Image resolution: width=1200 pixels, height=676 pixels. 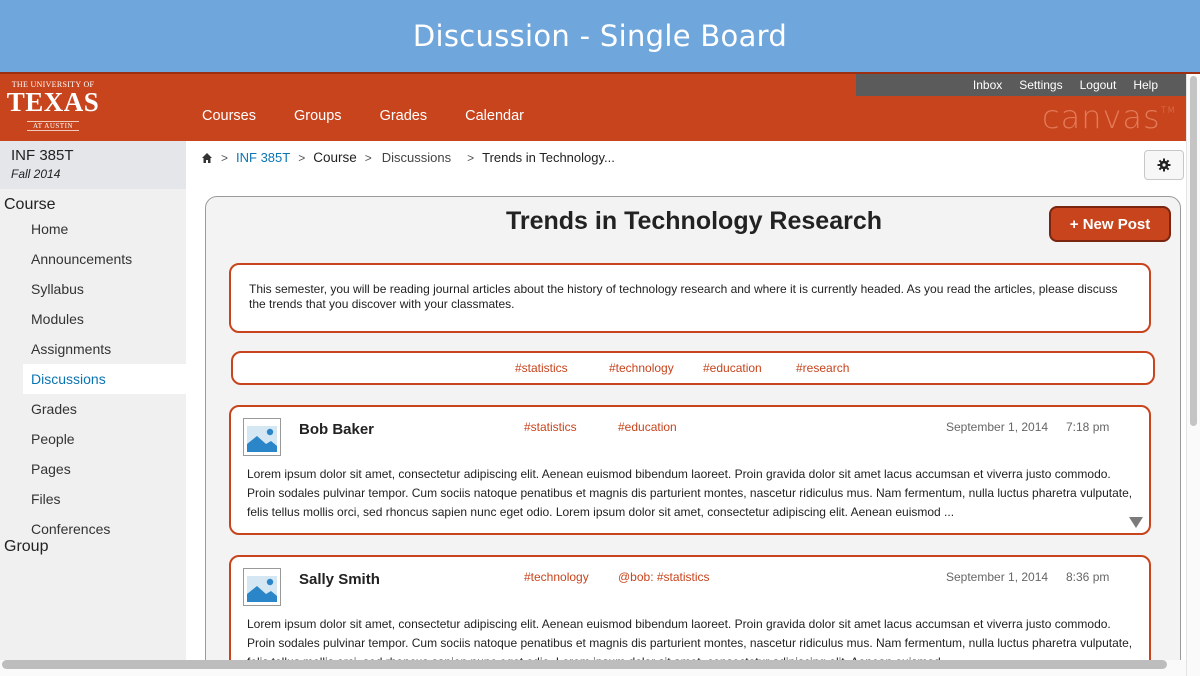 What do you see at coordinates (987, 85) in the screenshot?
I see `inbox-link: Inbox` at bounding box center [987, 85].